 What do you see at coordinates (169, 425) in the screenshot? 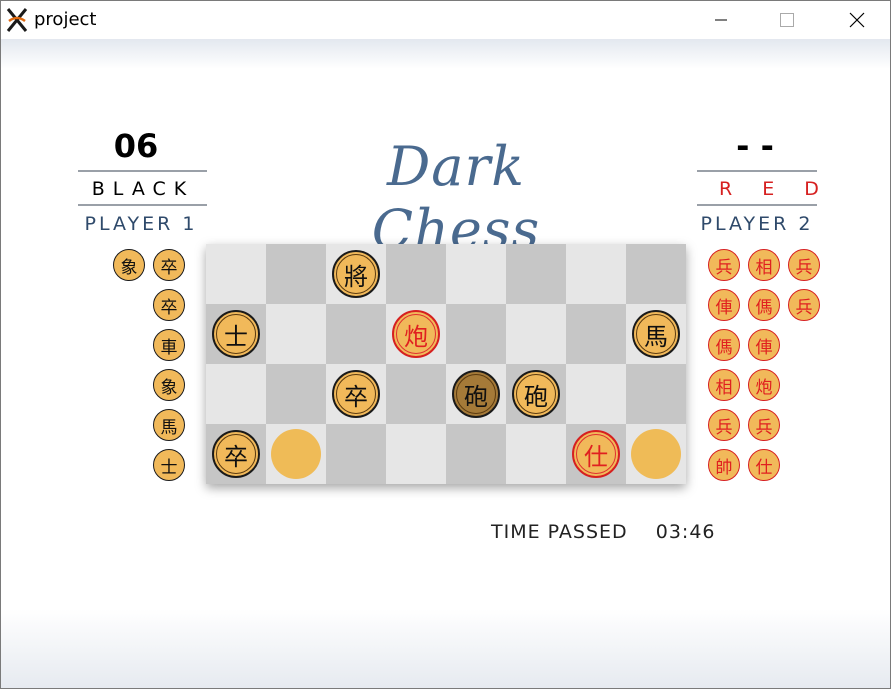
I see `captured-black-piece: 馬` at bounding box center [169, 425].